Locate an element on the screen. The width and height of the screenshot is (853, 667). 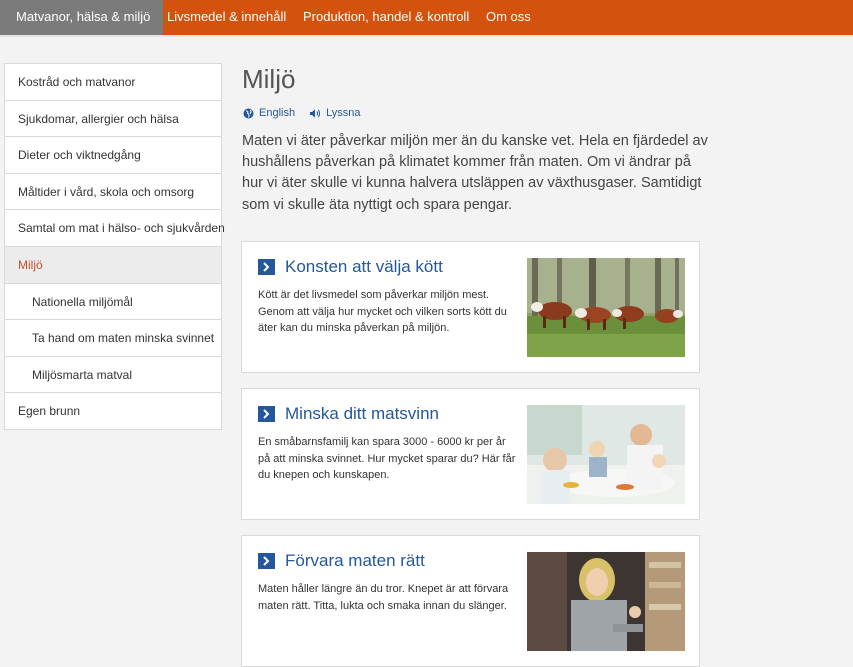
woman-at-fridge-image is located at coordinates (606, 601).